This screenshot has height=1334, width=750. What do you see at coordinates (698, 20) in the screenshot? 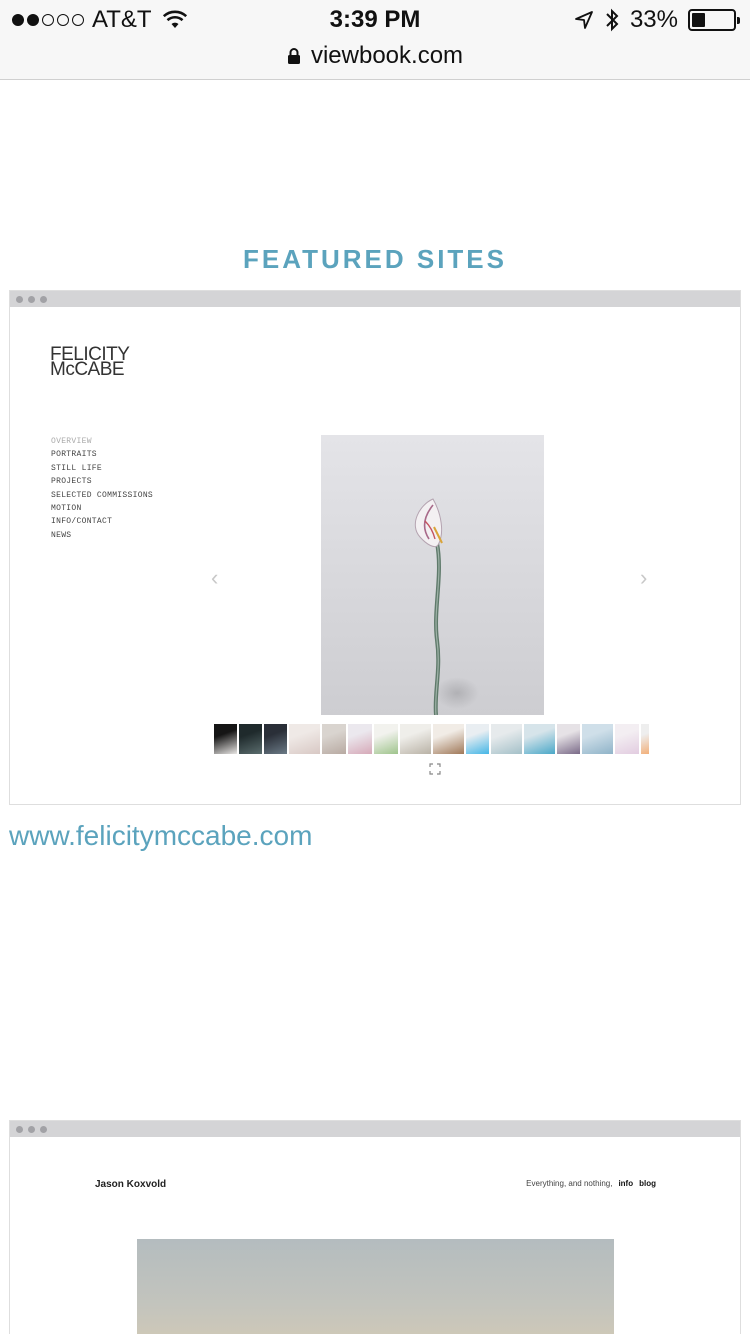
I see `battery-fill` at bounding box center [698, 20].